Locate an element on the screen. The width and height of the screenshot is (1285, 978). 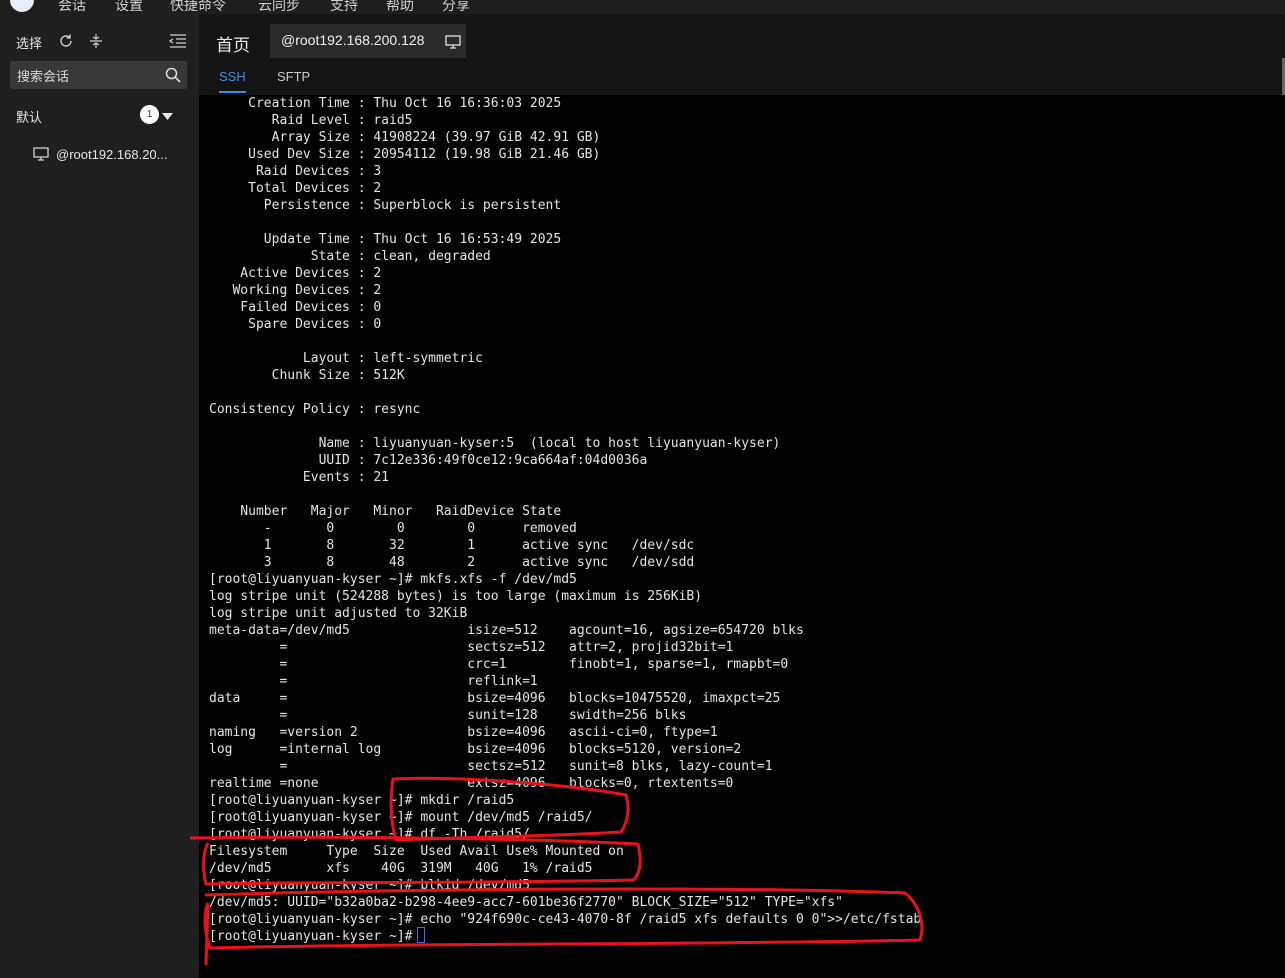
terminal-line: Raid Devices : 3 is located at coordinates (295, 171).